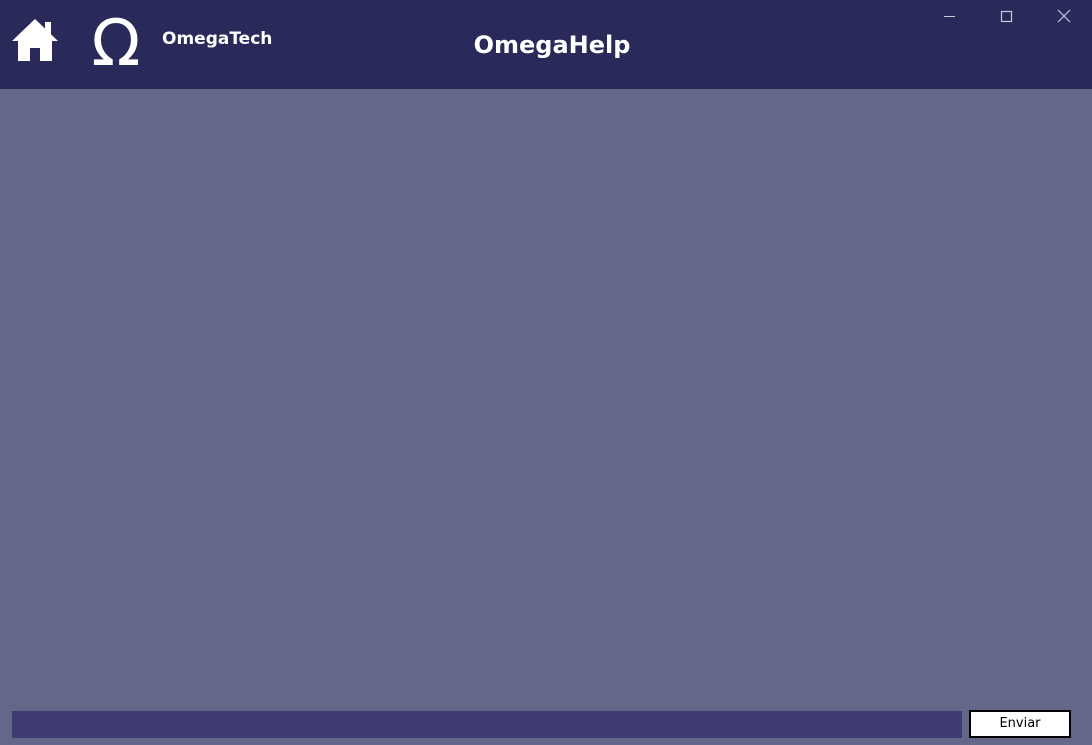  I want to click on send-button: Enviar, so click(1020, 724).